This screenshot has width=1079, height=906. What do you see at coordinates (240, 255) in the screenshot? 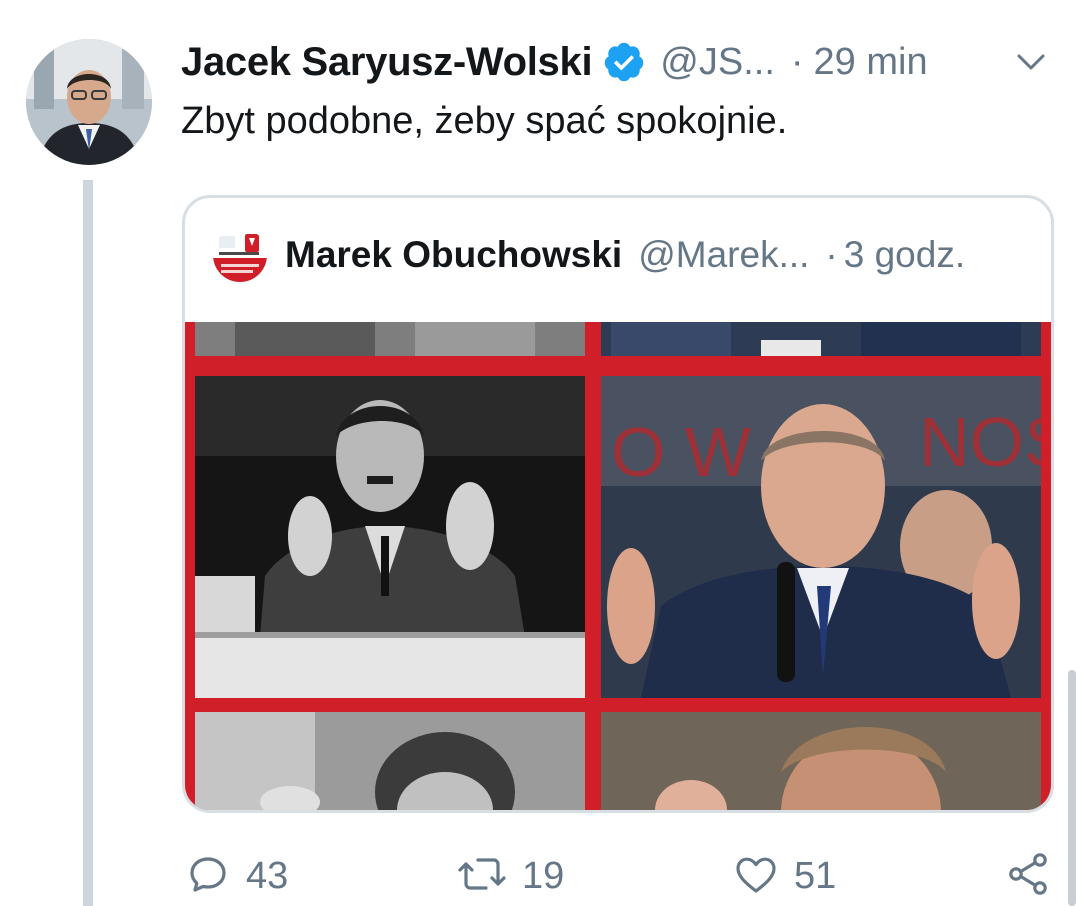
I see `quoted-author-avatar` at bounding box center [240, 255].